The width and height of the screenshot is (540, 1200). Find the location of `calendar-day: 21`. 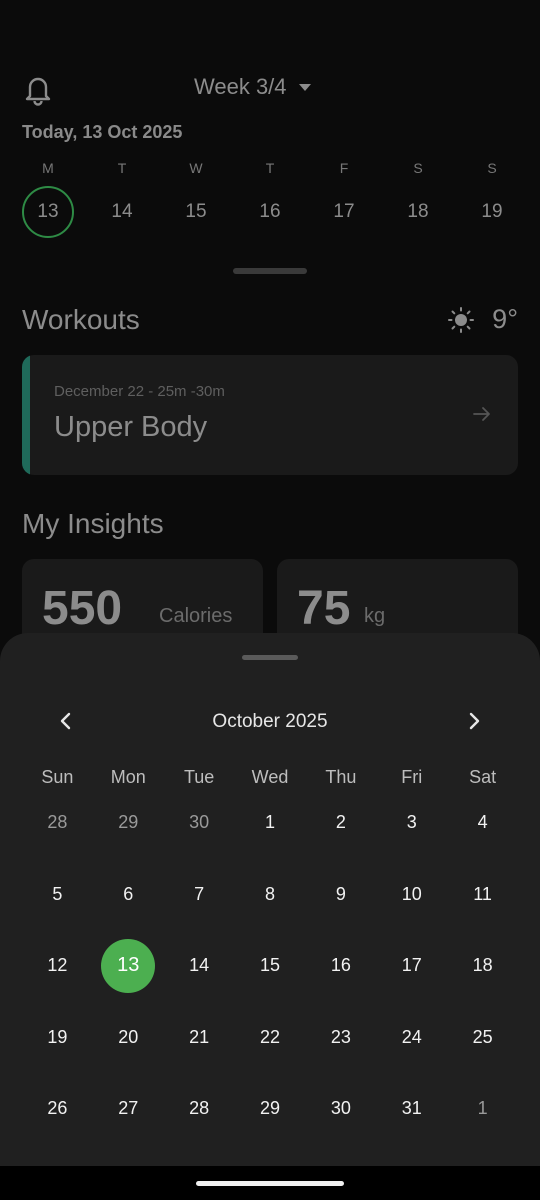

calendar-day: 21 is located at coordinates (199, 1037).